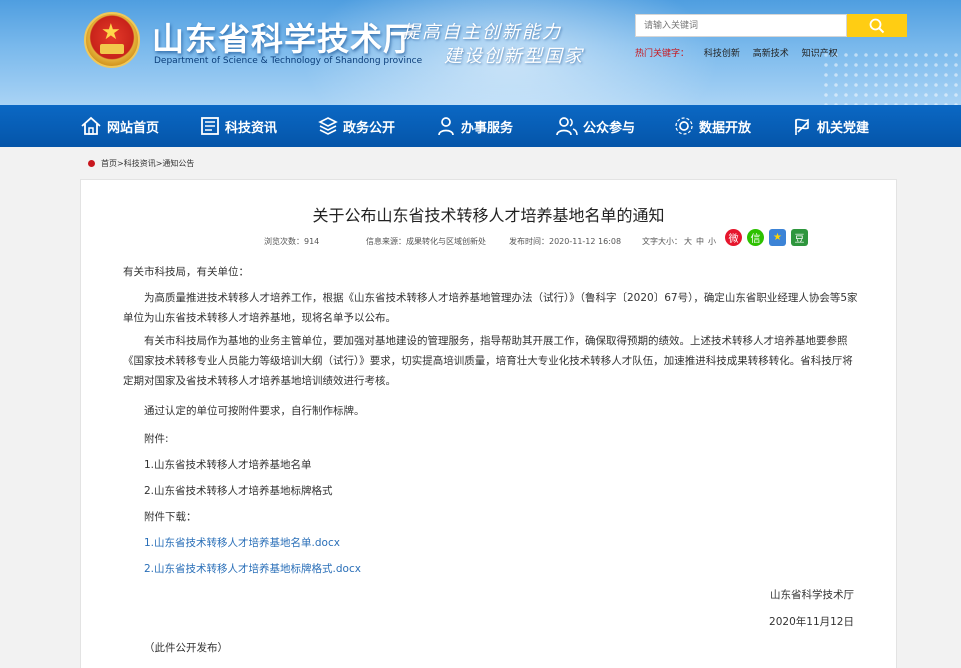 The height and width of the screenshot is (668, 961). Describe the element at coordinates (725, 128) in the screenshot. I see `nav-item-label: 数据开放` at that location.